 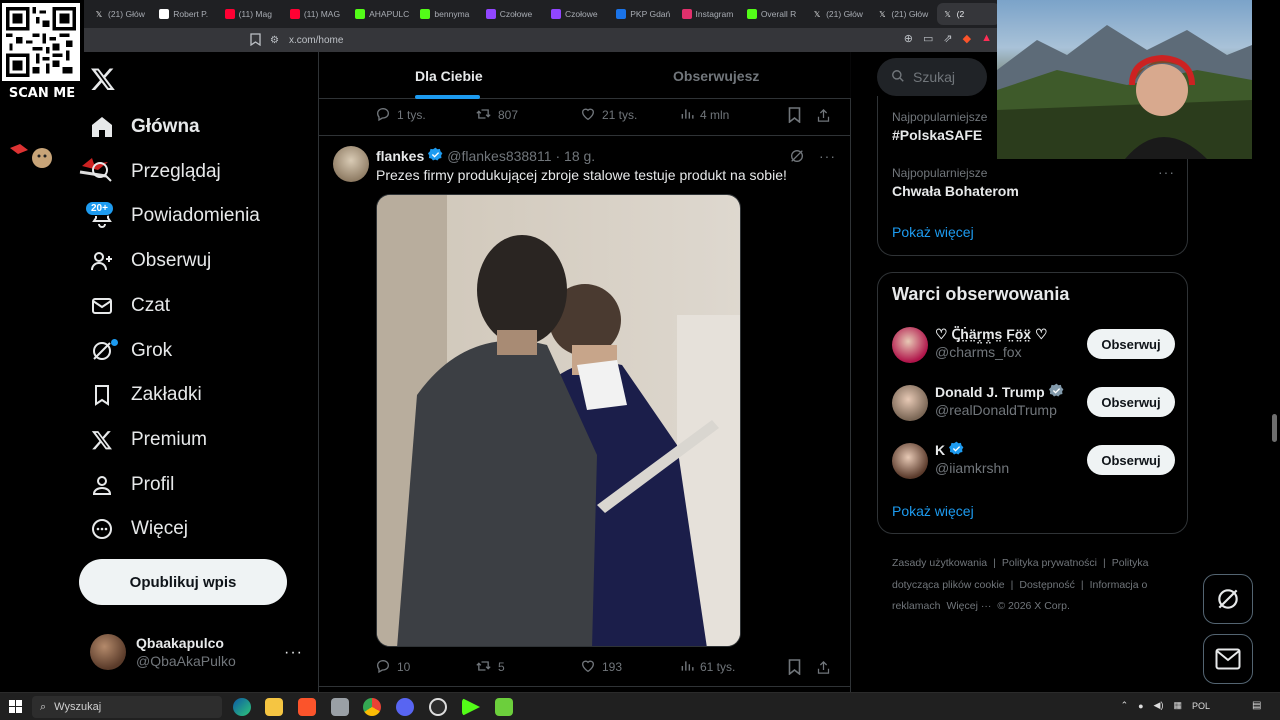 I want to click on footer-link: Zasady użytkowania, so click(x=939, y=563).